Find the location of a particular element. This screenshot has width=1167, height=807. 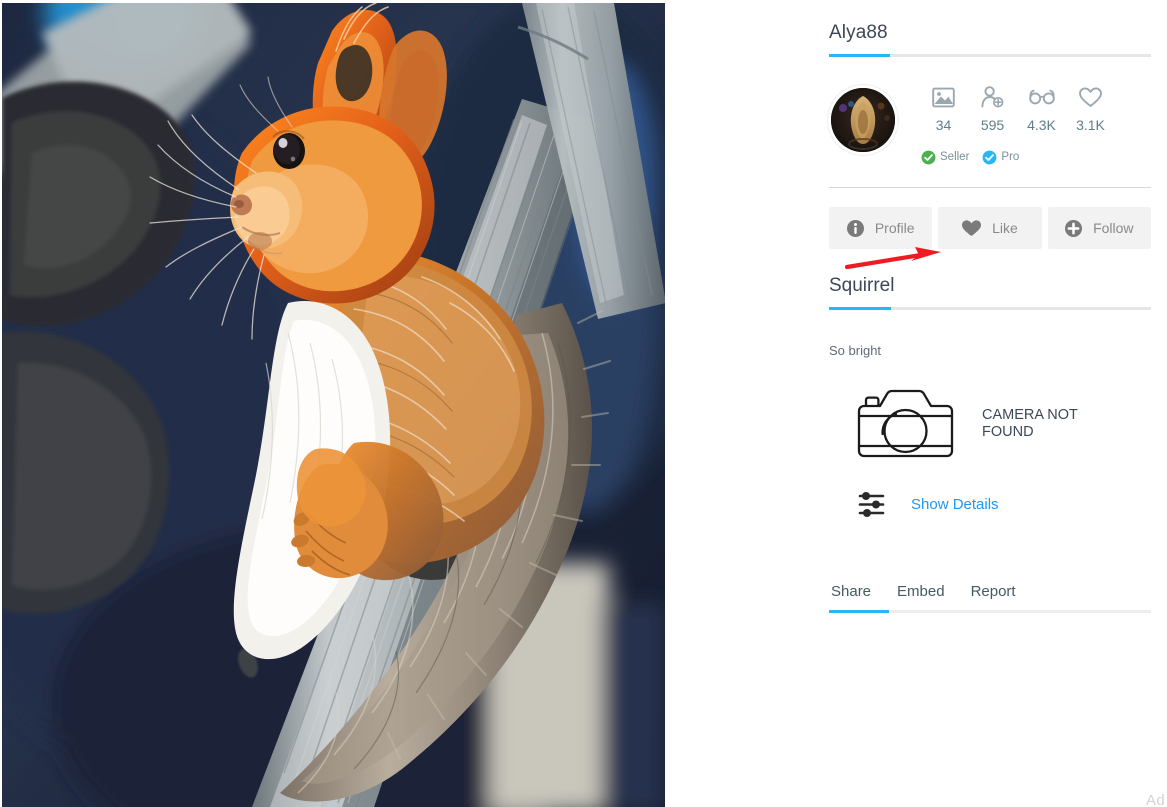

username-header: Alya88 is located at coordinates (990, 28).